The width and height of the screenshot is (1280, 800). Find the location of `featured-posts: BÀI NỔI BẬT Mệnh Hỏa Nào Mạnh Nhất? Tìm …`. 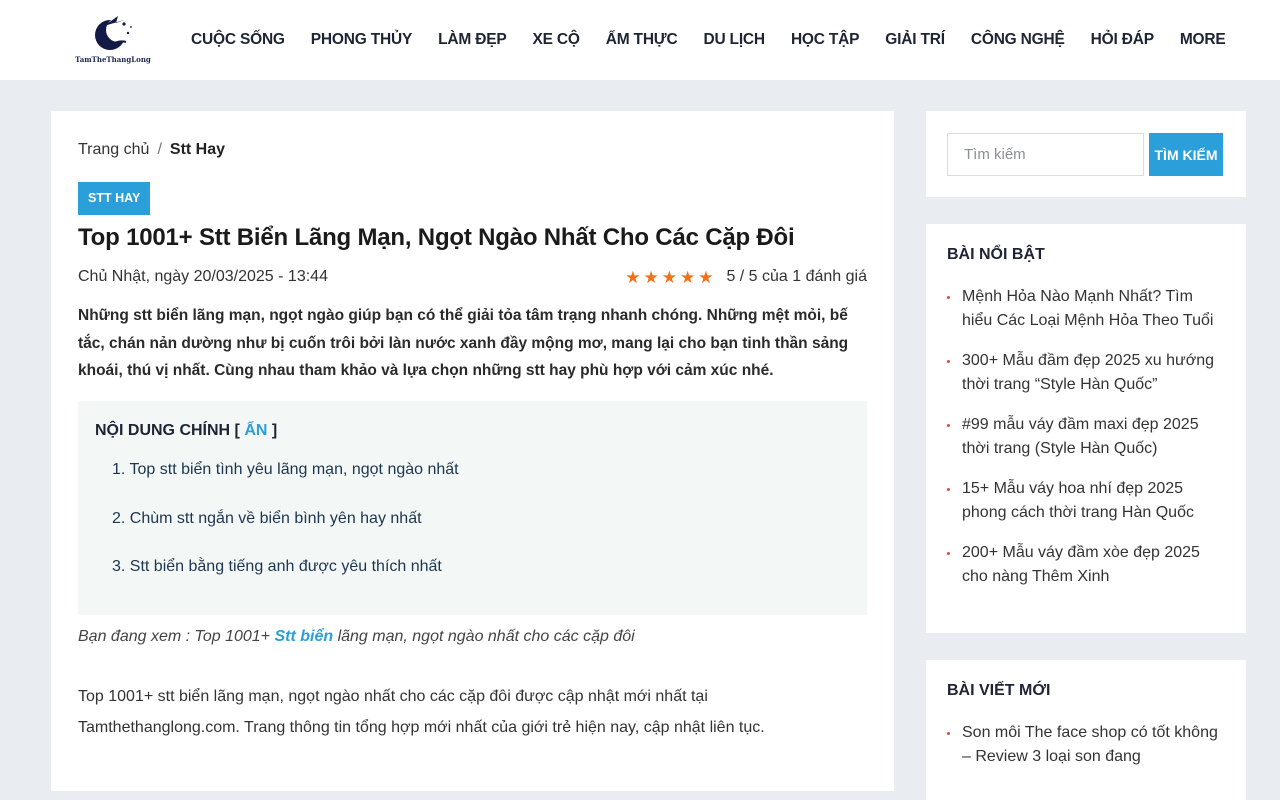

featured-posts: BÀI NỔI BẬT Mệnh Hỏa Nào Mạnh Nhất? Tìm … is located at coordinates (1086, 428).